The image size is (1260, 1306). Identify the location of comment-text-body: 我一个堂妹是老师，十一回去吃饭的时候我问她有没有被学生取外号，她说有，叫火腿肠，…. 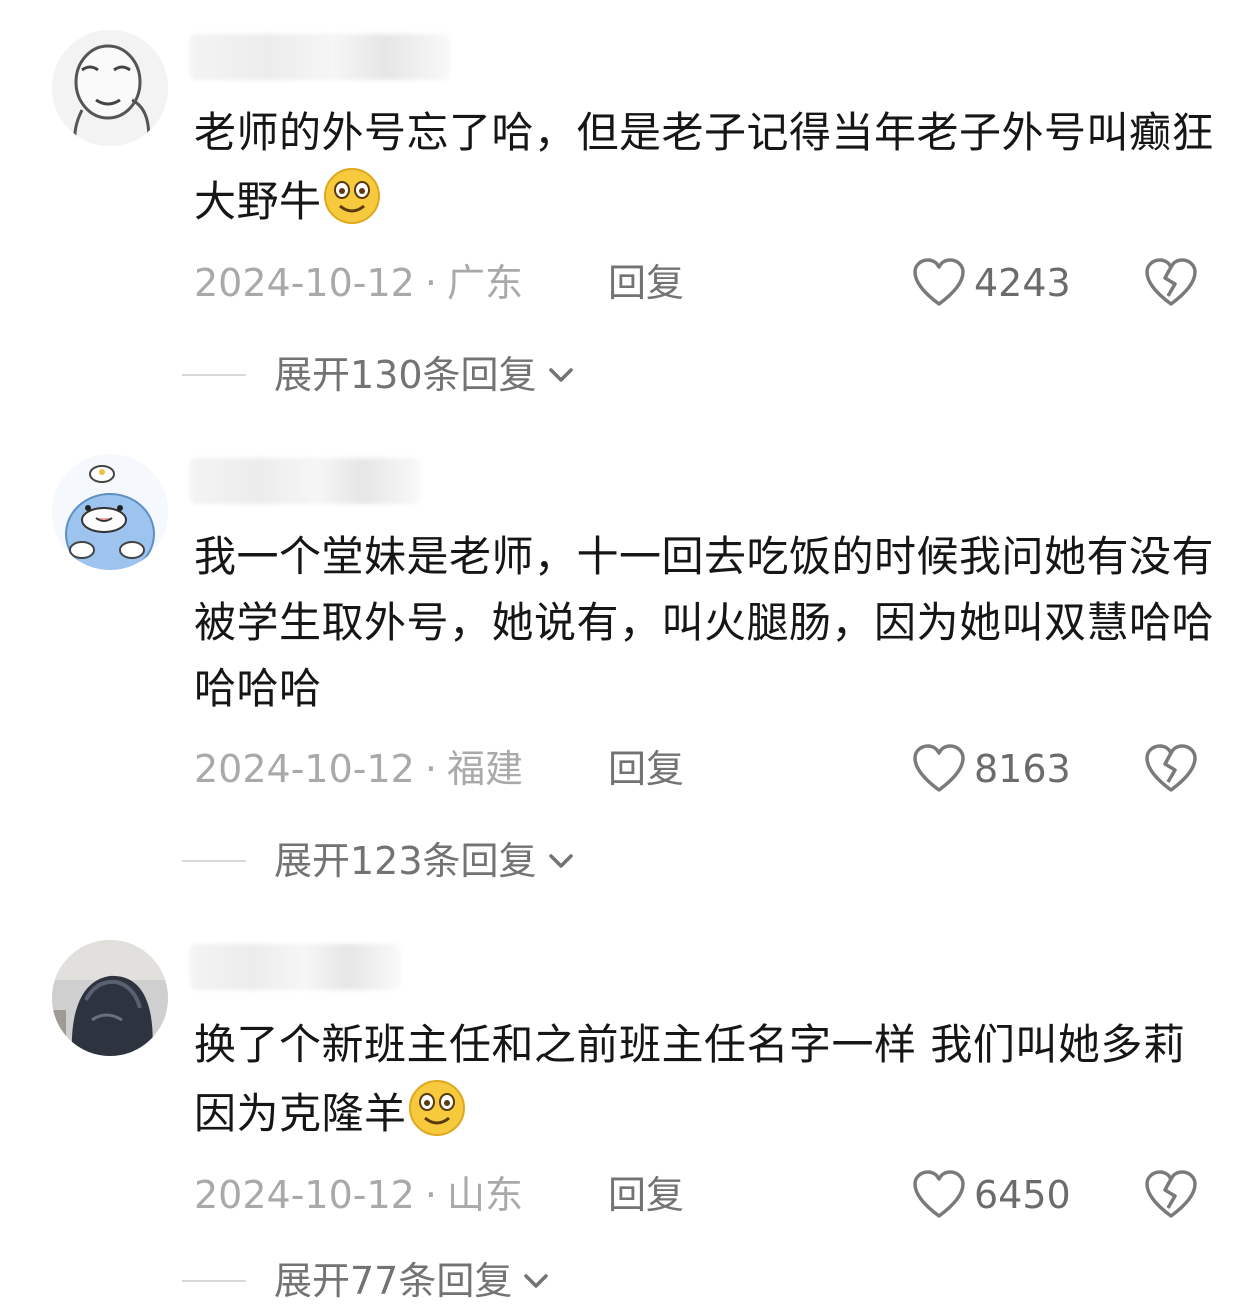
(704, 622).